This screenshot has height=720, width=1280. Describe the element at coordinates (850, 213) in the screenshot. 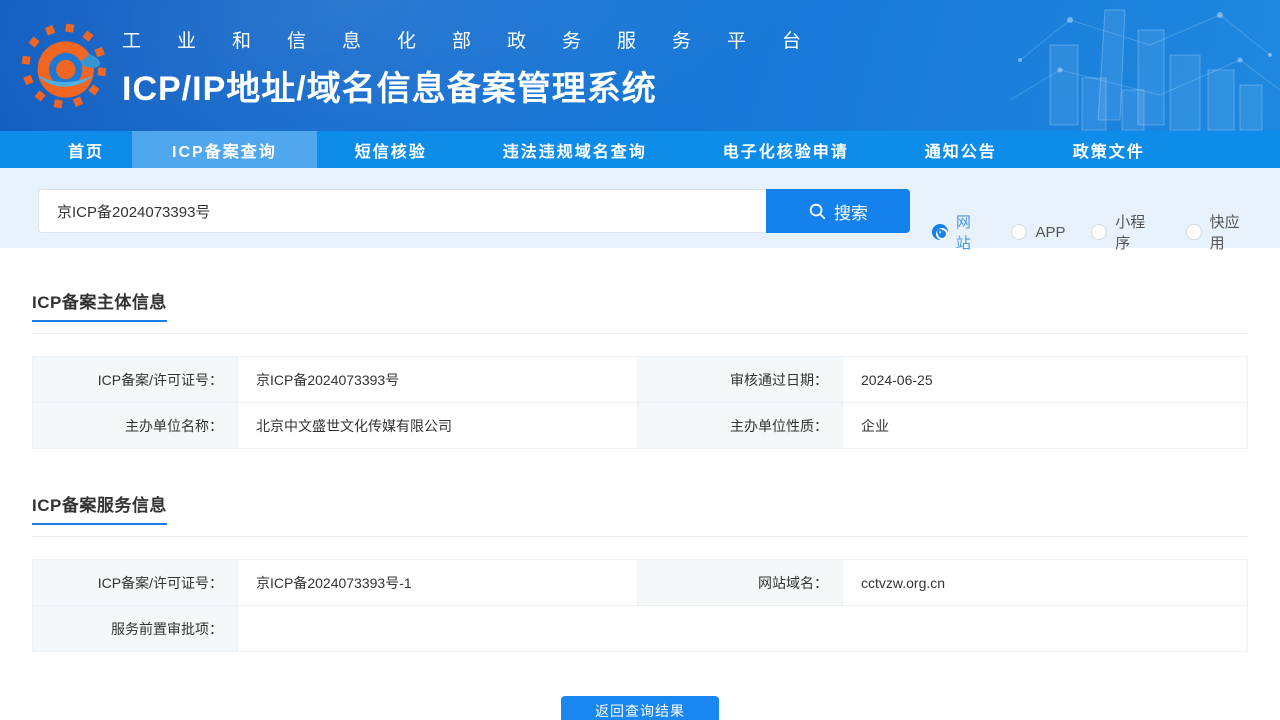

I see `search-button-label: 搜索` at that location.